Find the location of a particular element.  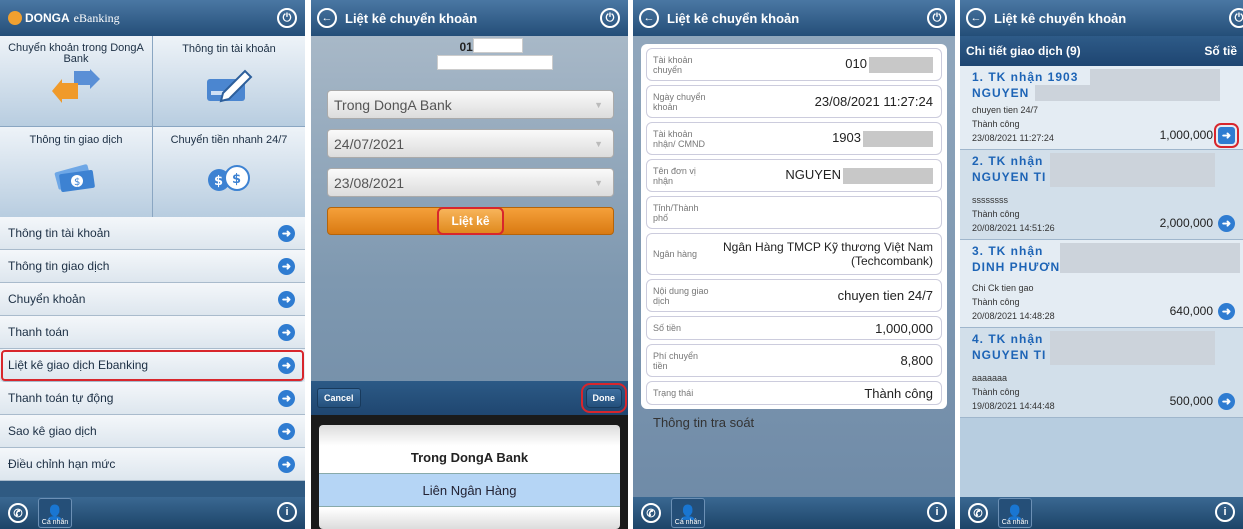

menu-label: Thông tin tài khoản is located at coordinates (59, 233).